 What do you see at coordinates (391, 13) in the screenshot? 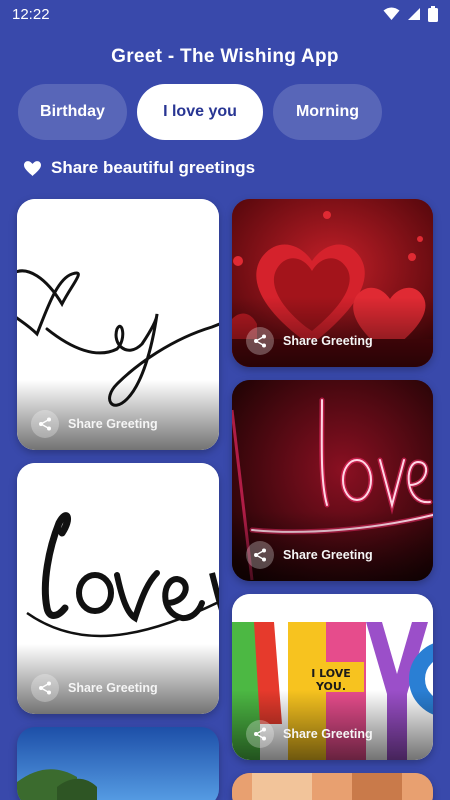
I see `wifi-icon` at bounding box center [391, 13].